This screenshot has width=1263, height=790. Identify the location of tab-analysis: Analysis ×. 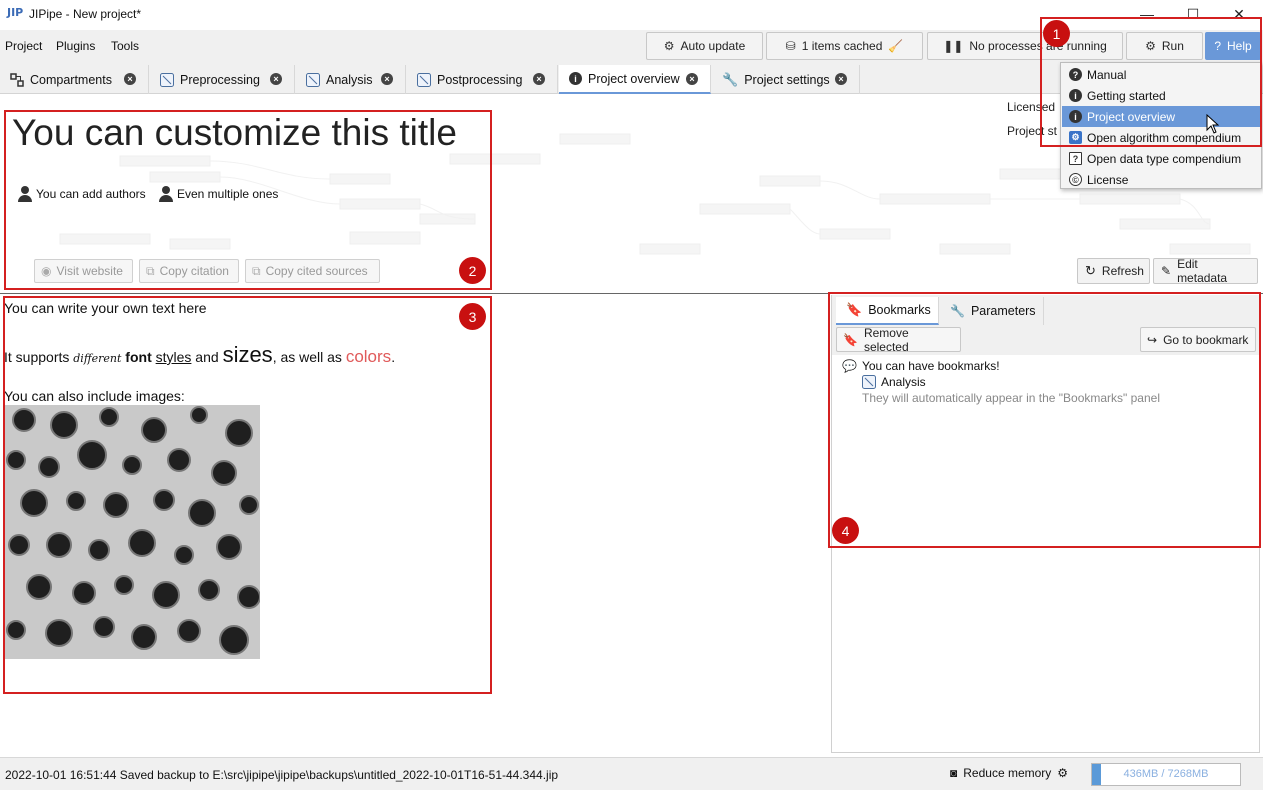
(351, 79).